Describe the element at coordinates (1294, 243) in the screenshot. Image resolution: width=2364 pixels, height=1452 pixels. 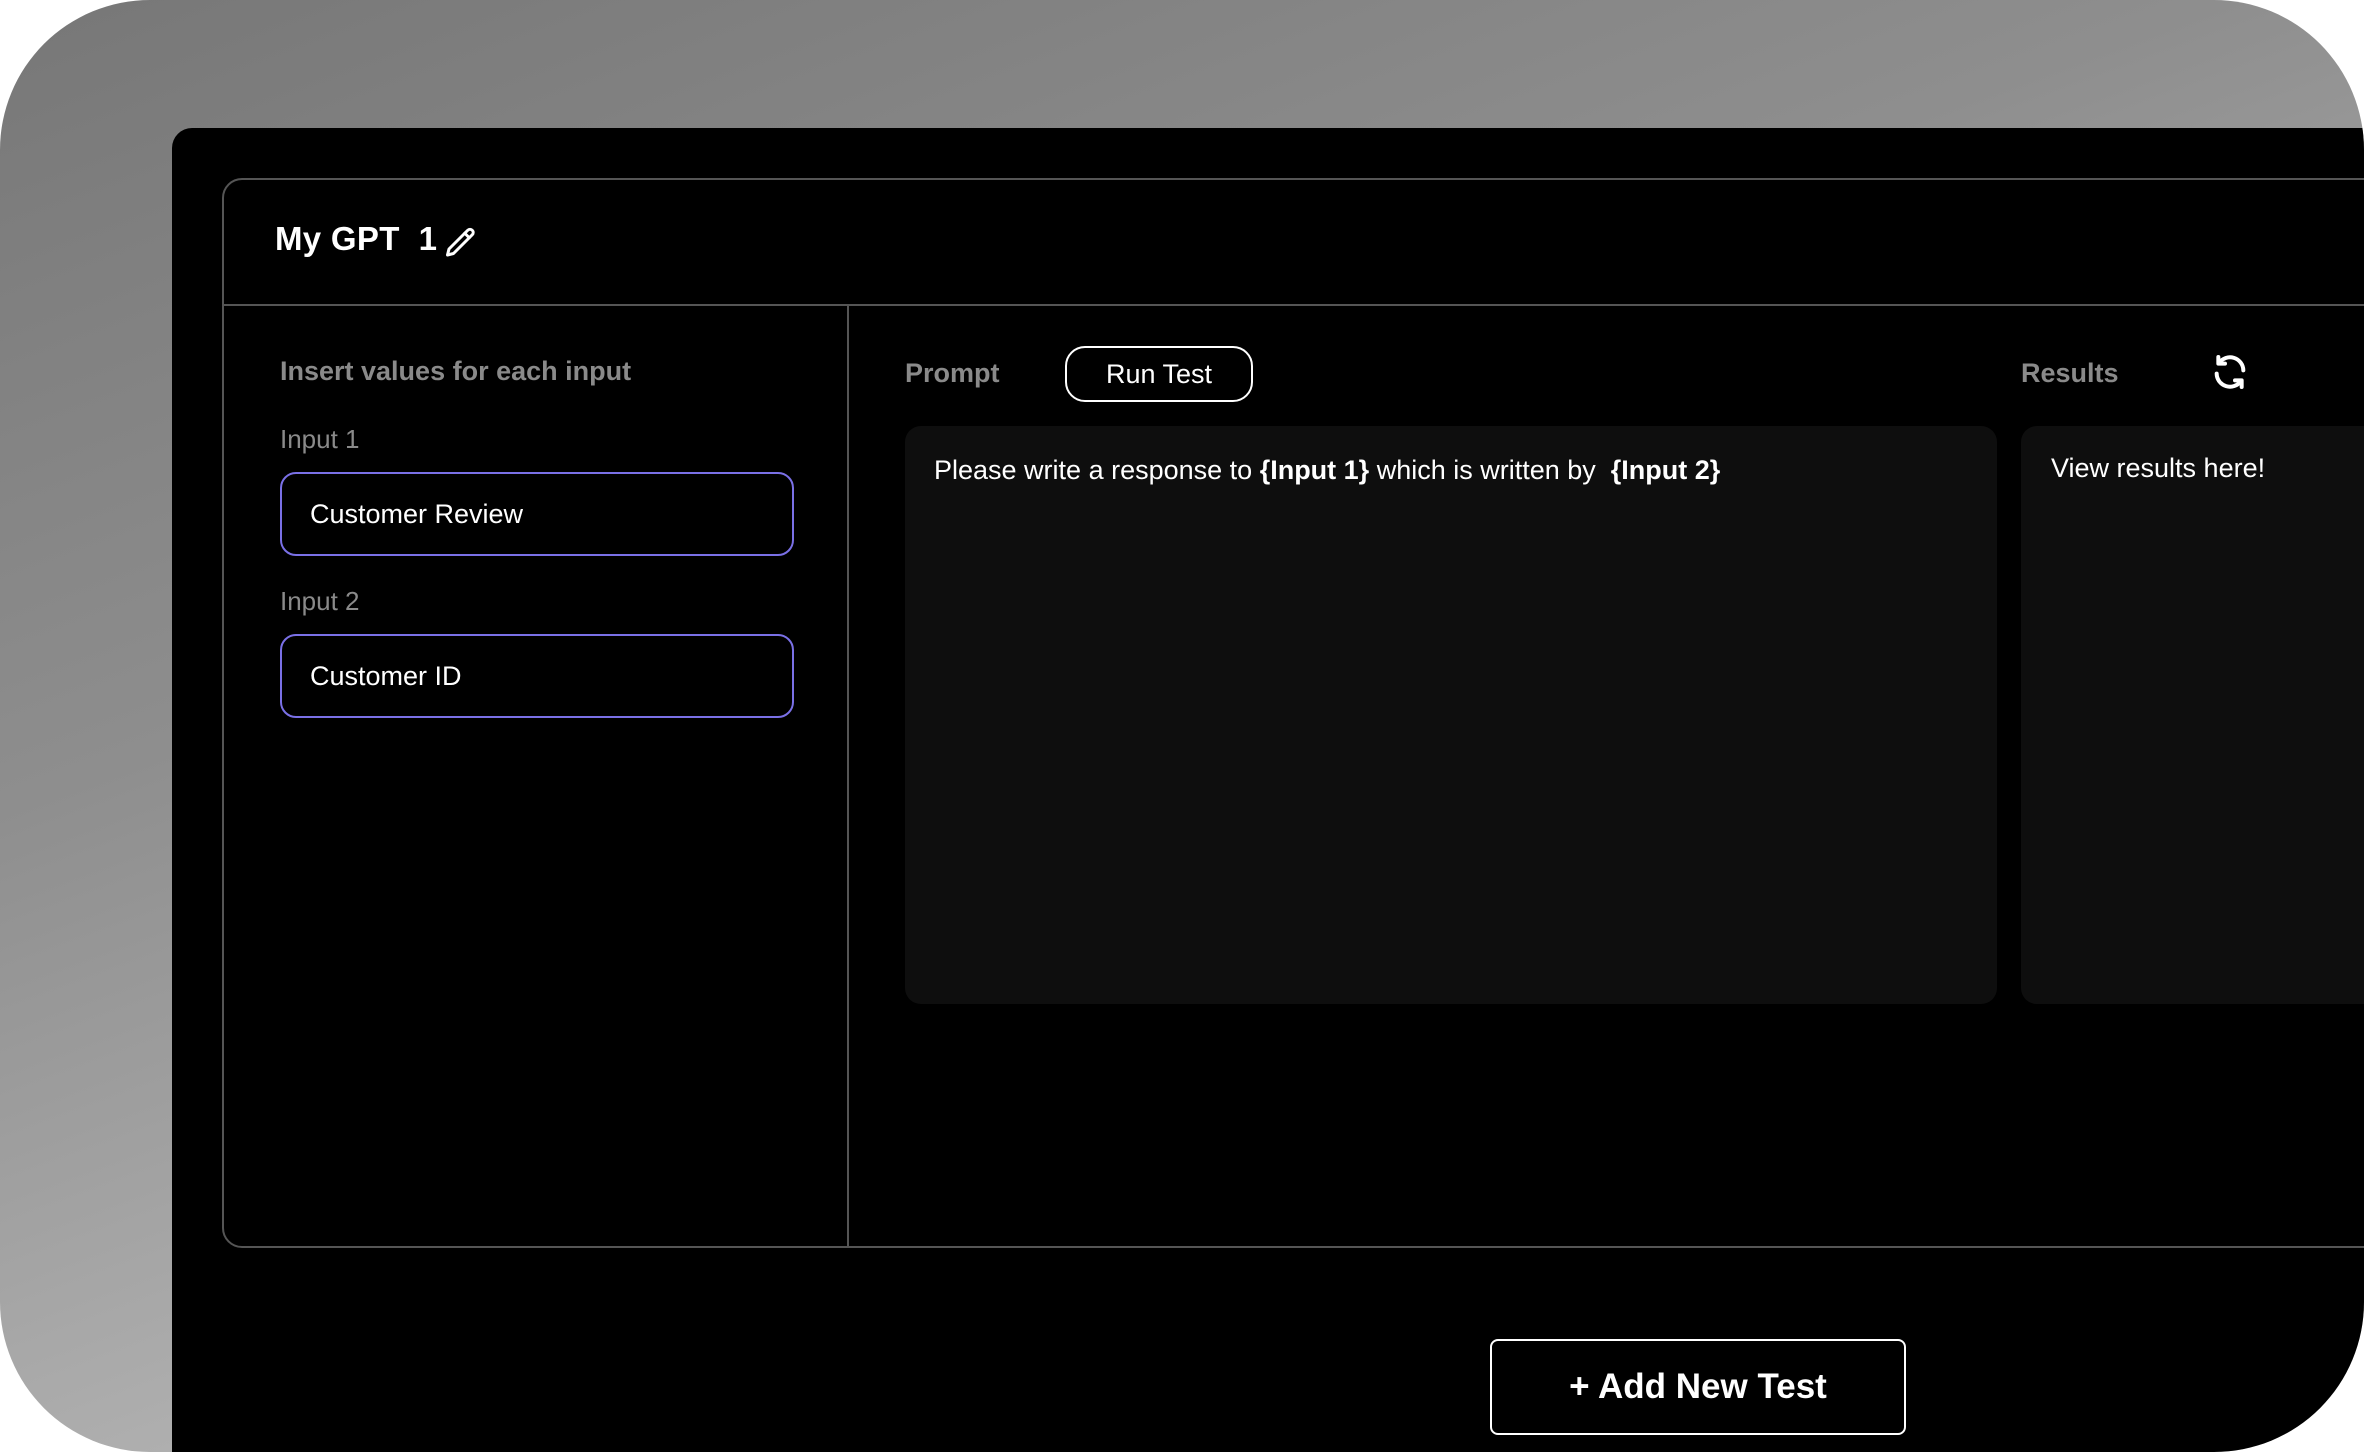
I see `panel-header: My GPT 1` at that location.